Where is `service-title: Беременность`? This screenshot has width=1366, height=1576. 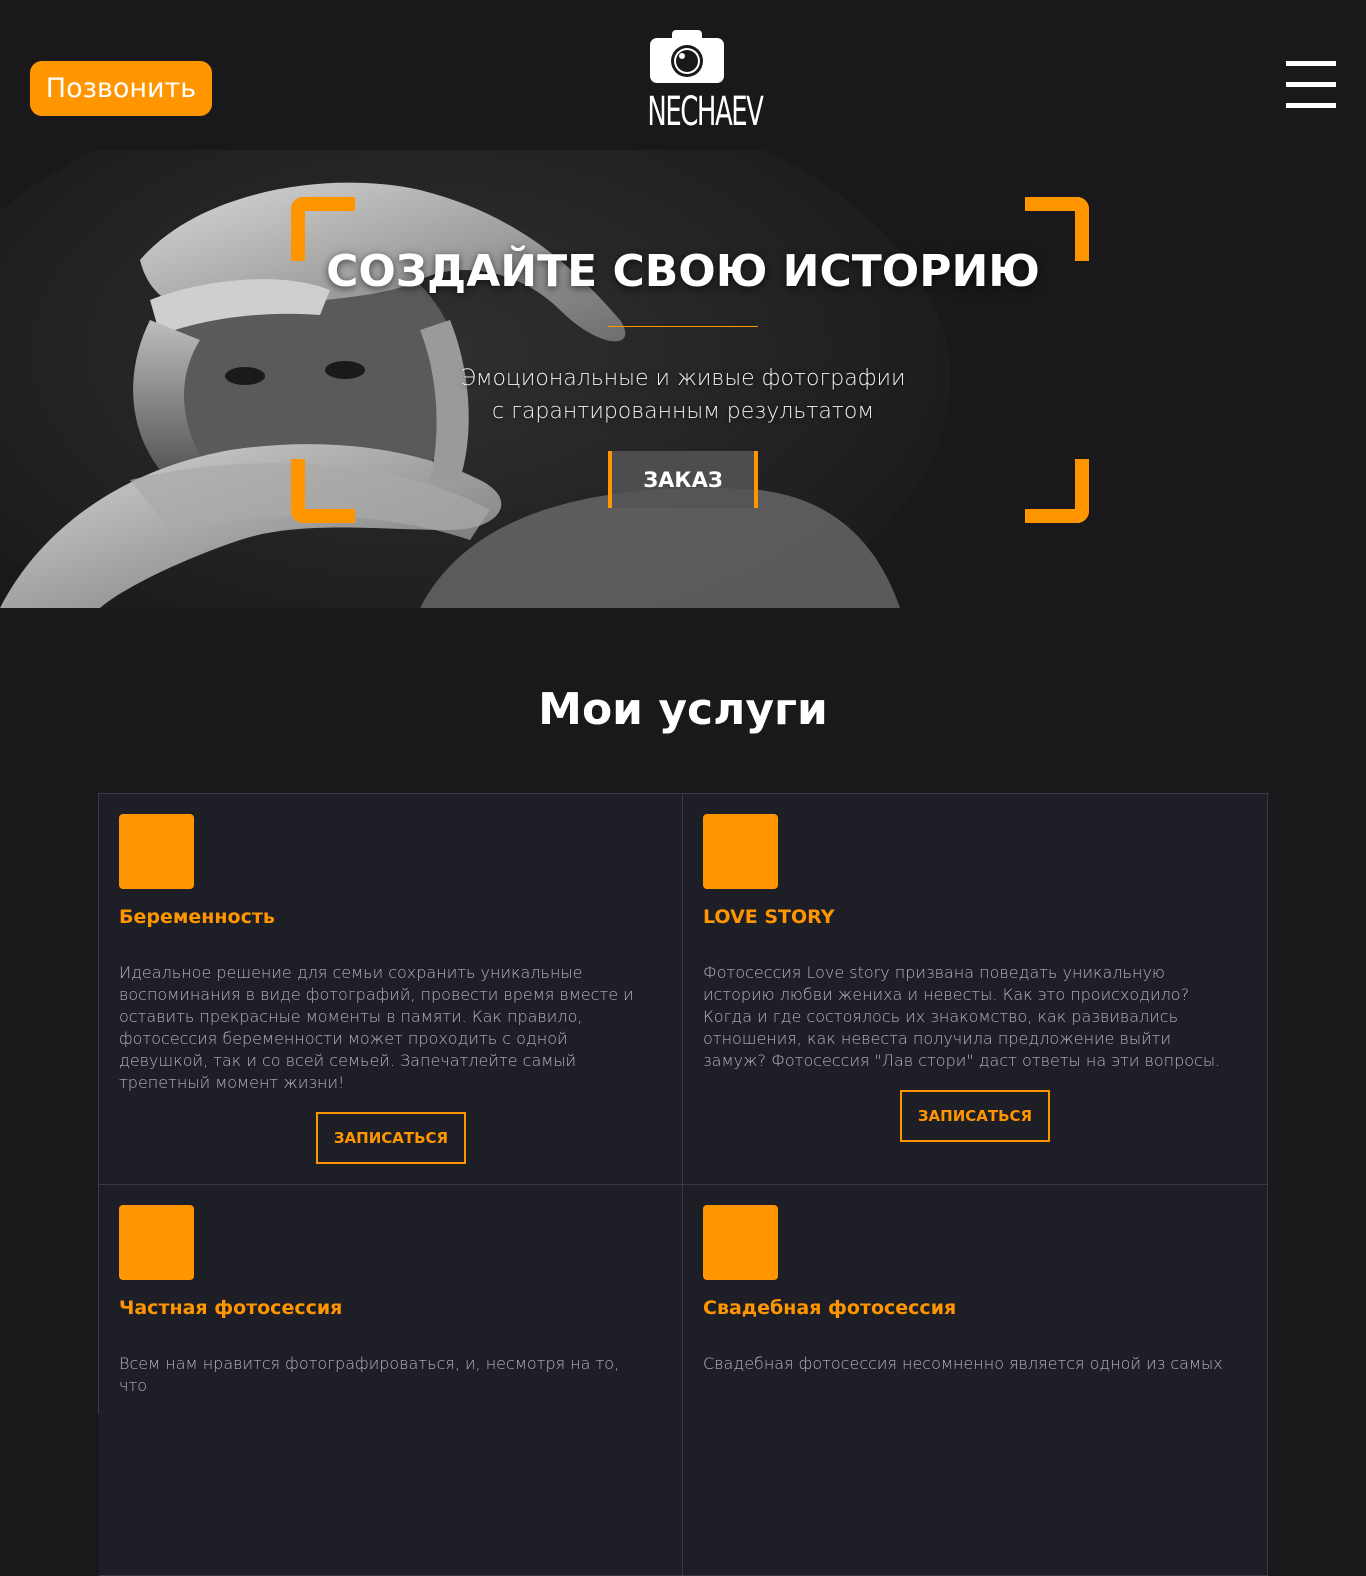
service-title: Беременность is located at coordinates (197, 917).